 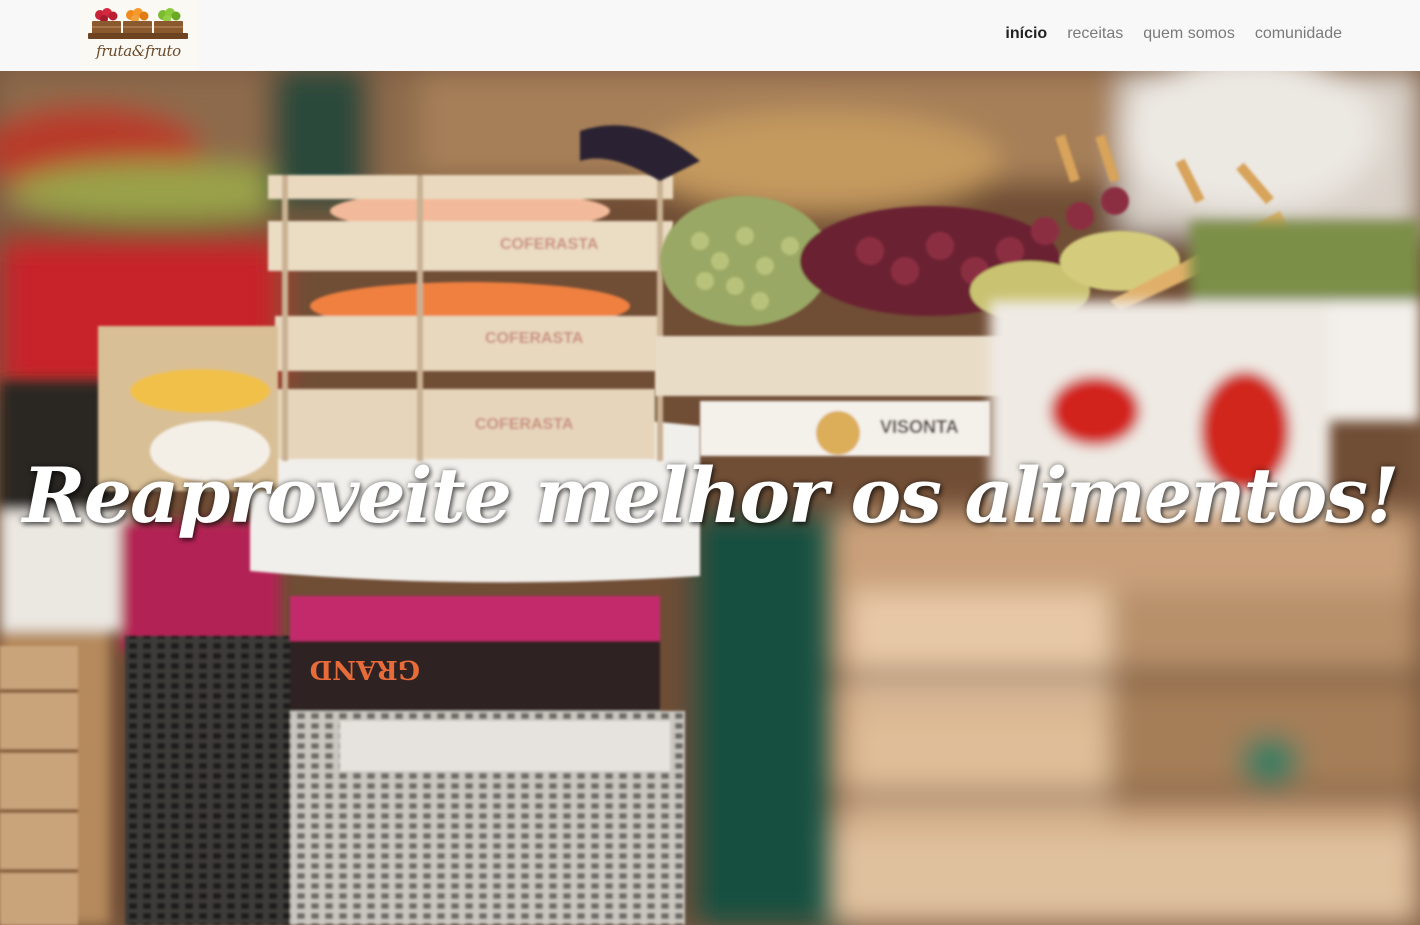 What do you see at coordinates (1026, 34) in the screenshot?
I see `nav-link-inicio: início` at bounding box center [1026, 34].